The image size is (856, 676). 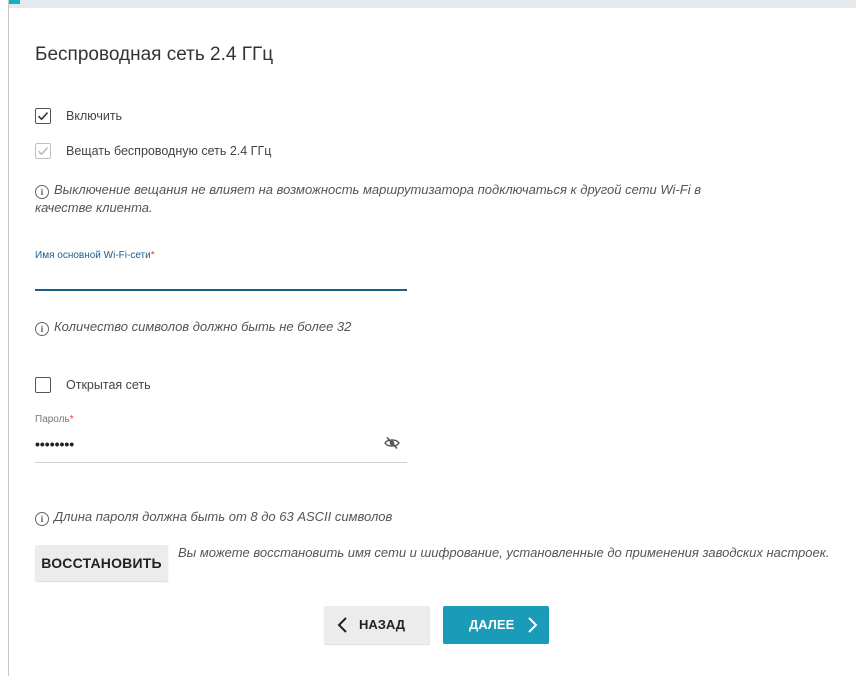 I want to click on chevron-right-icon, so click(x=533, y=625).